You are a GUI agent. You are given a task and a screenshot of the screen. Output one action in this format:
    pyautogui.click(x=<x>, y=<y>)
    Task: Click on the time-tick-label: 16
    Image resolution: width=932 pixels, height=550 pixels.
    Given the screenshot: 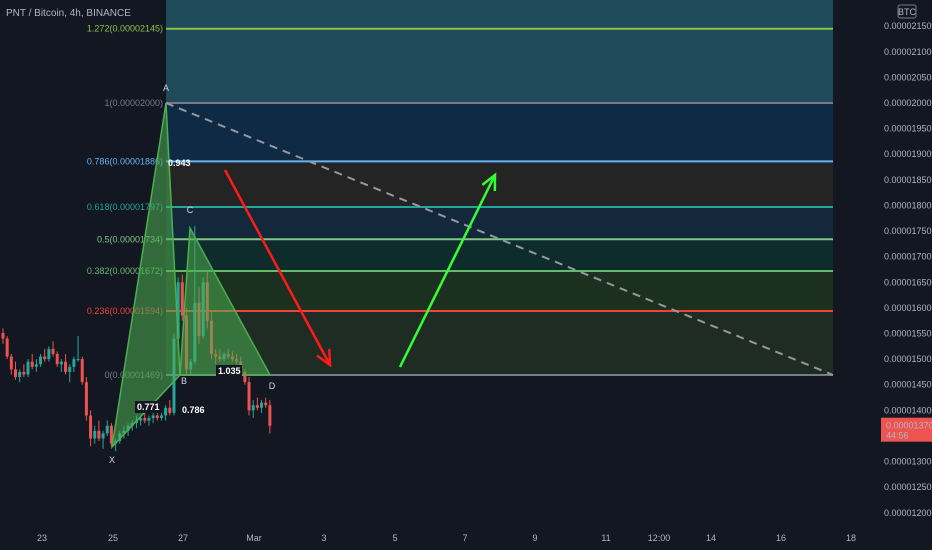 What is the action you would take?
    pyautogui.click(x=781, y=538)
    